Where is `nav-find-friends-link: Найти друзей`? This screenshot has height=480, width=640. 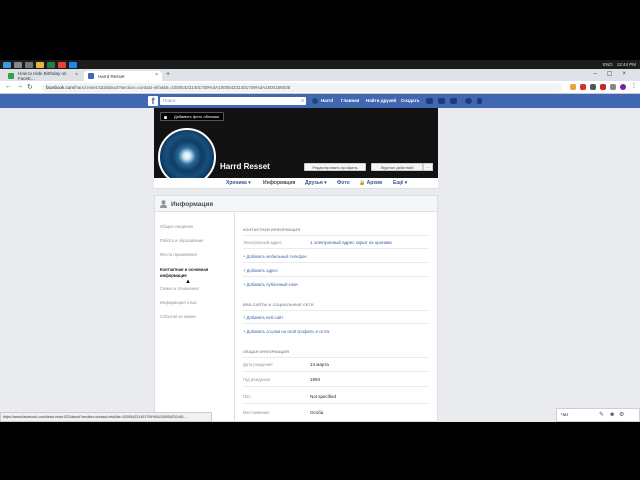
nav-find-friends-link: Найти друзей is located at coordinates (381, 101).